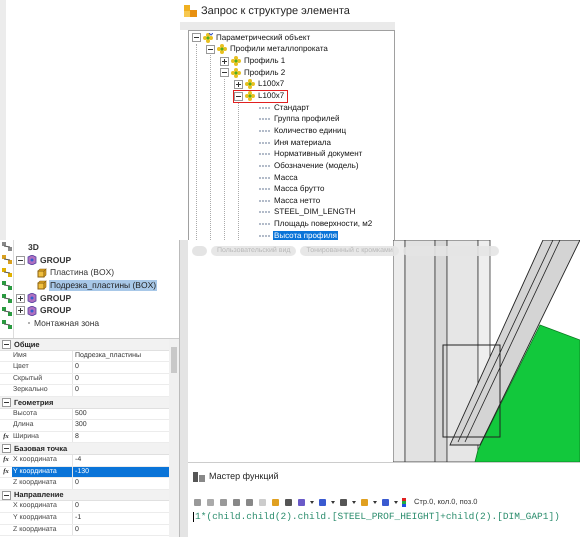  What do you see at coordinates (297, 201) in the screenshot?
I see `tree-item: Масса нетто` at bounding box center [297, 201].